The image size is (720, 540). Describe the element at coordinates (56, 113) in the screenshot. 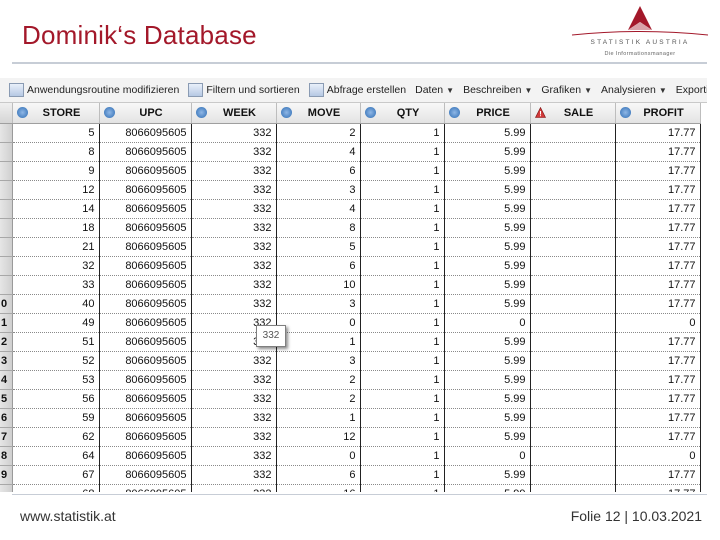

I see `column-header-store: STORE` at that location.